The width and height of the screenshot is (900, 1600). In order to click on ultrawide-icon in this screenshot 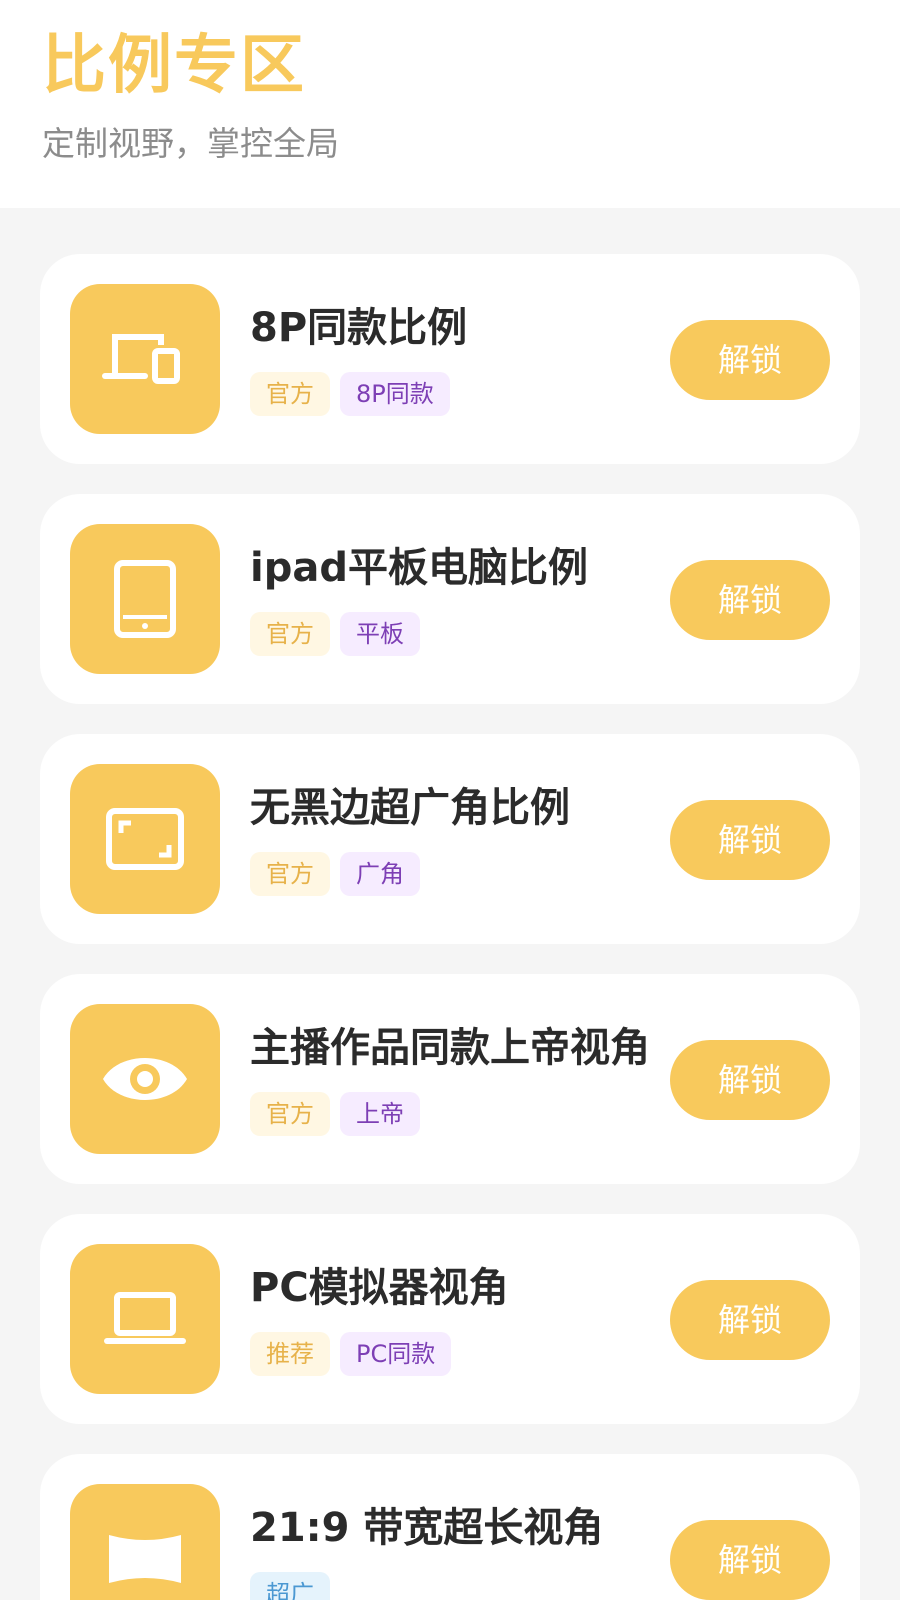, I will do `click(145, 1542)`.